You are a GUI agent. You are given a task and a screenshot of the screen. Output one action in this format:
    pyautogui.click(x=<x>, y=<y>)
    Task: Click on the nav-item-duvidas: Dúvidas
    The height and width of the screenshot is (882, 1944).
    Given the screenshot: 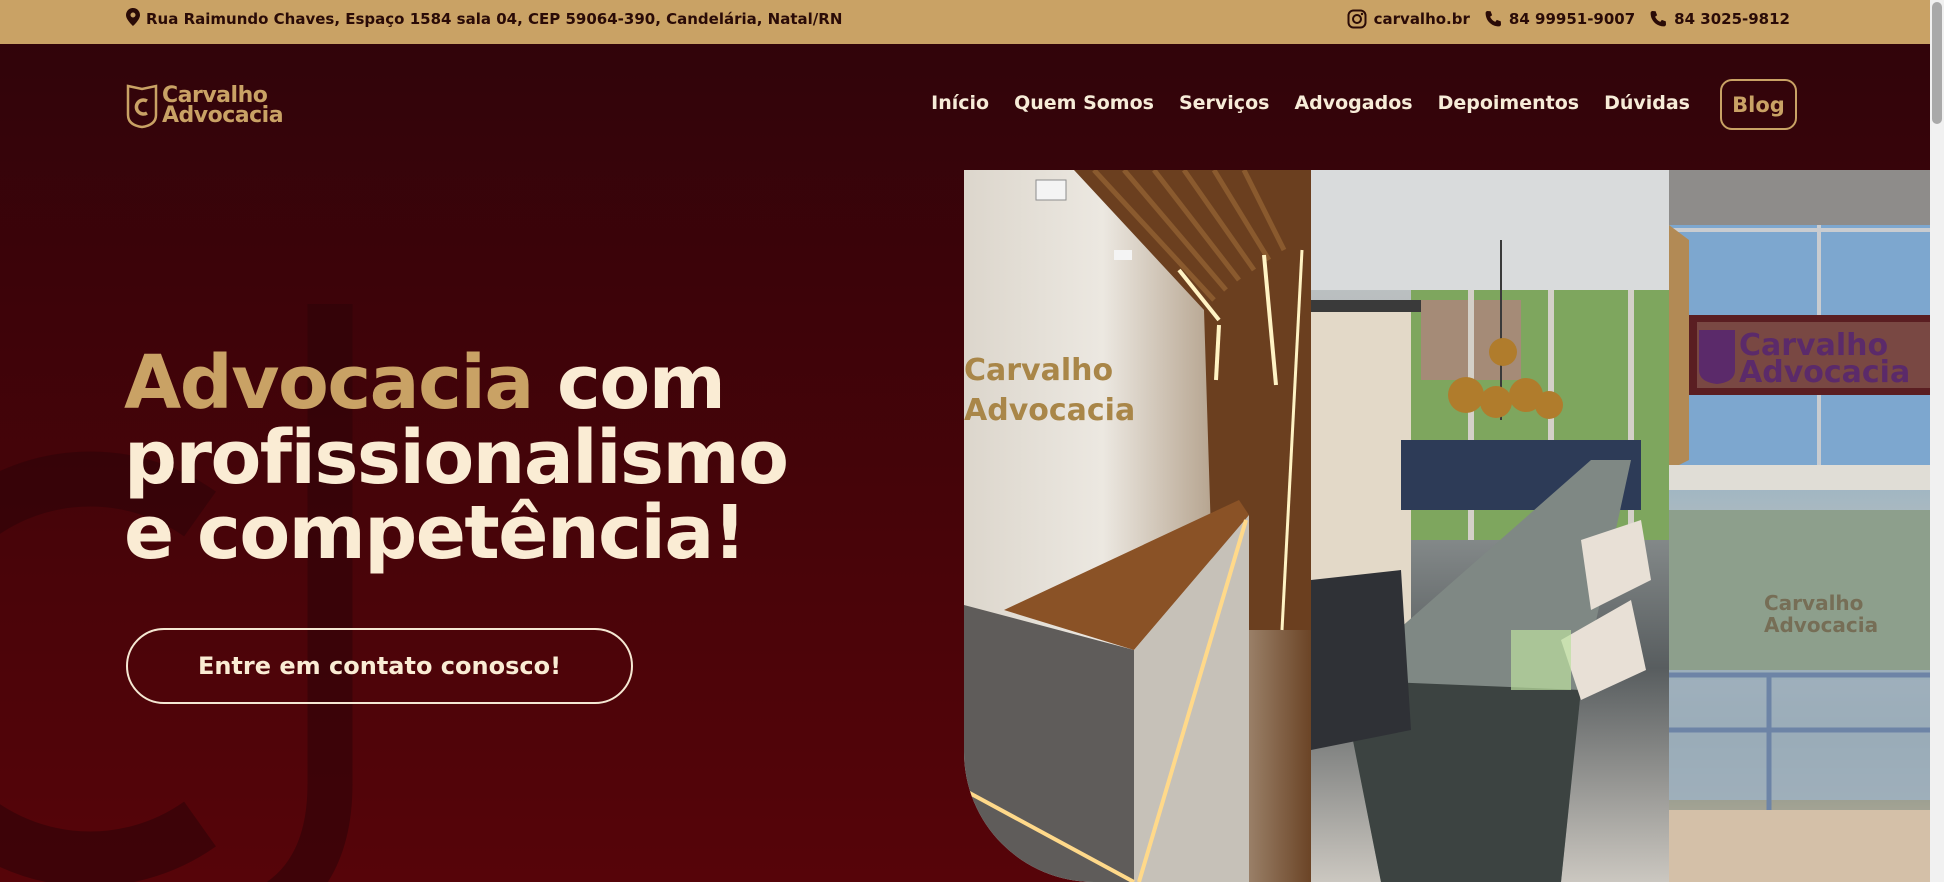 What is the action you would take?
    pyautogui.click(x=1647, y=103)
    